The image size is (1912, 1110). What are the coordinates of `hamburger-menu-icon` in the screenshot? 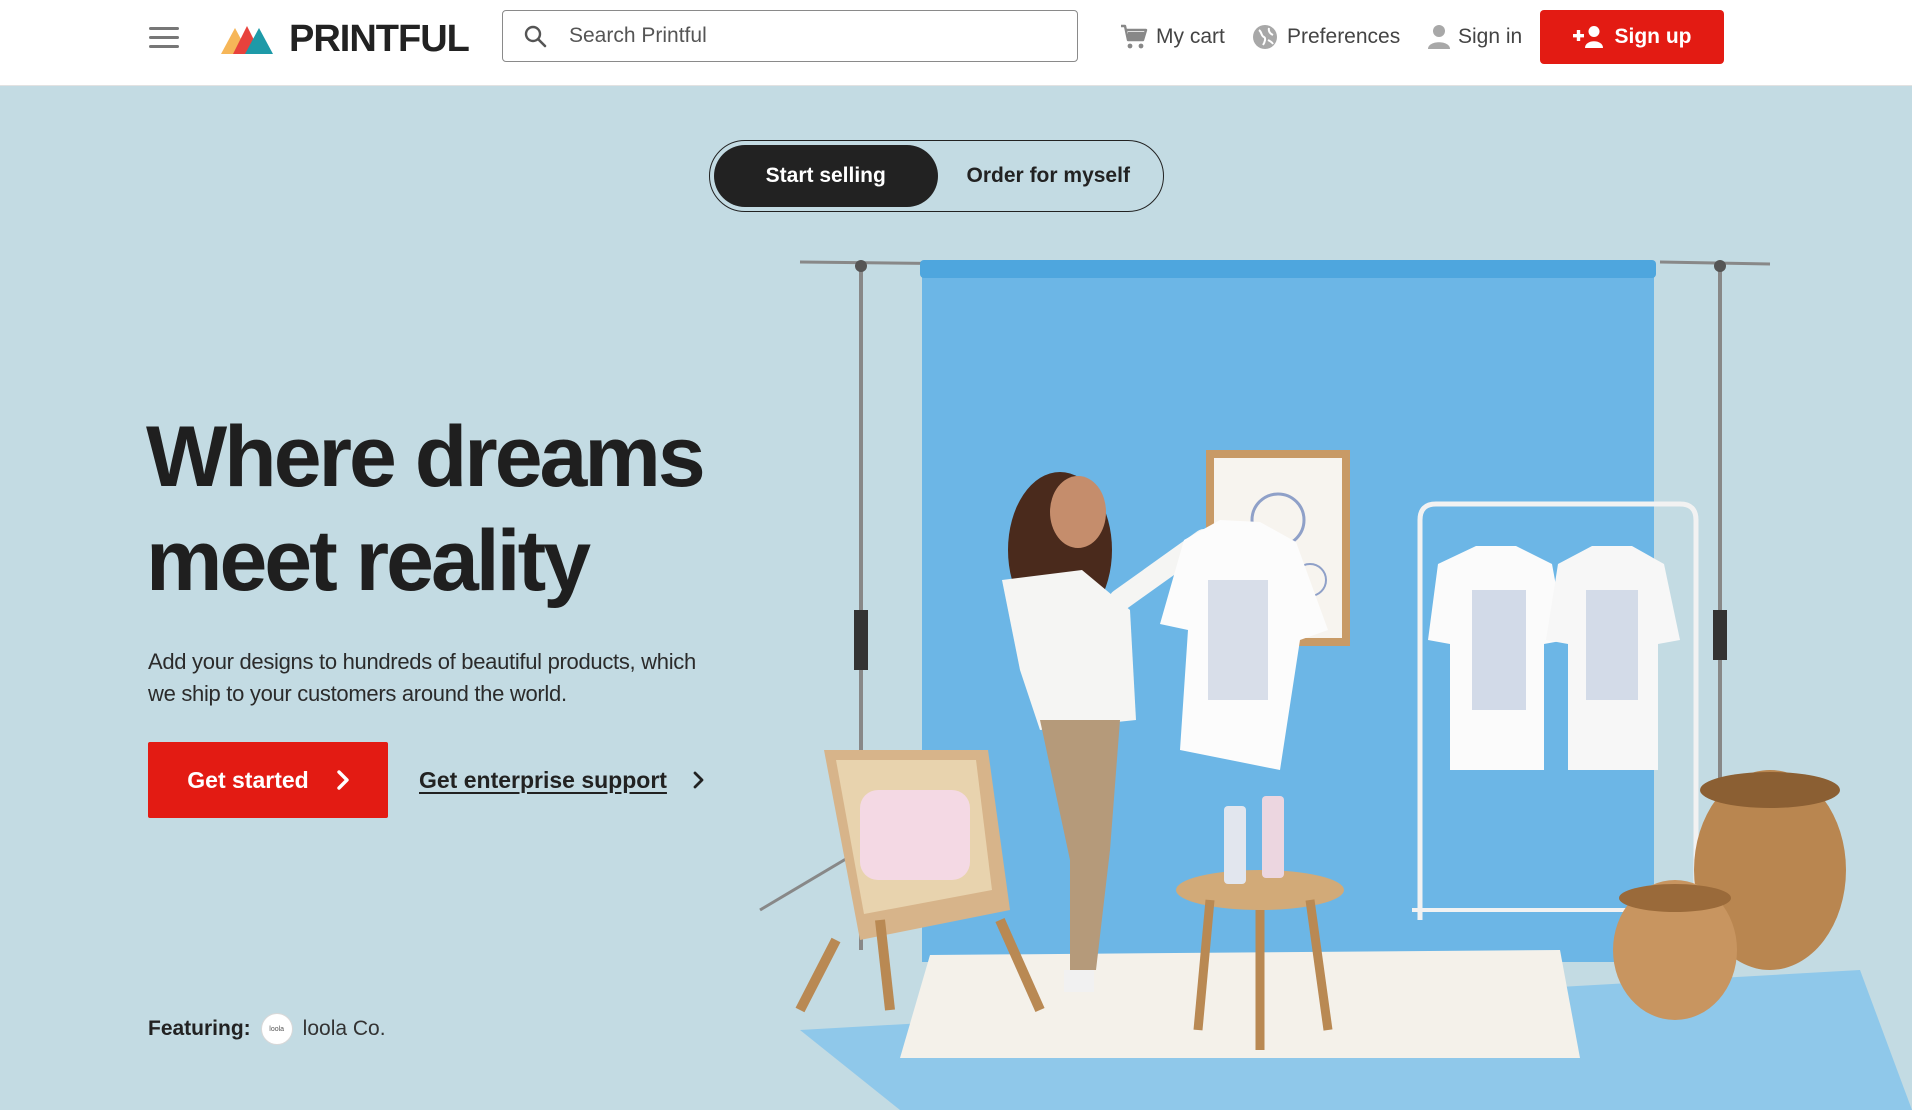 It's located at (164, 39).